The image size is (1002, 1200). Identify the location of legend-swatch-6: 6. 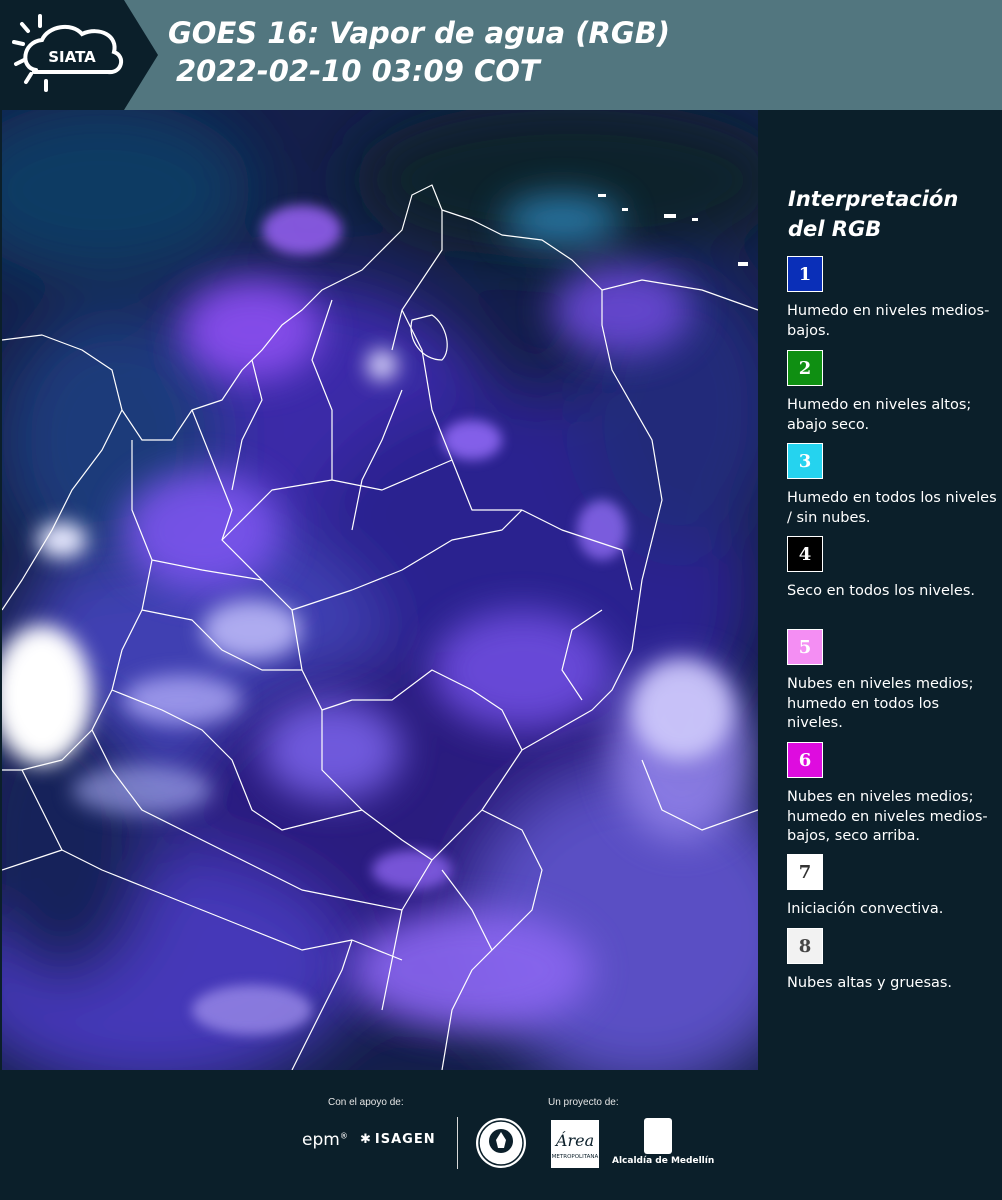
(805, 760).